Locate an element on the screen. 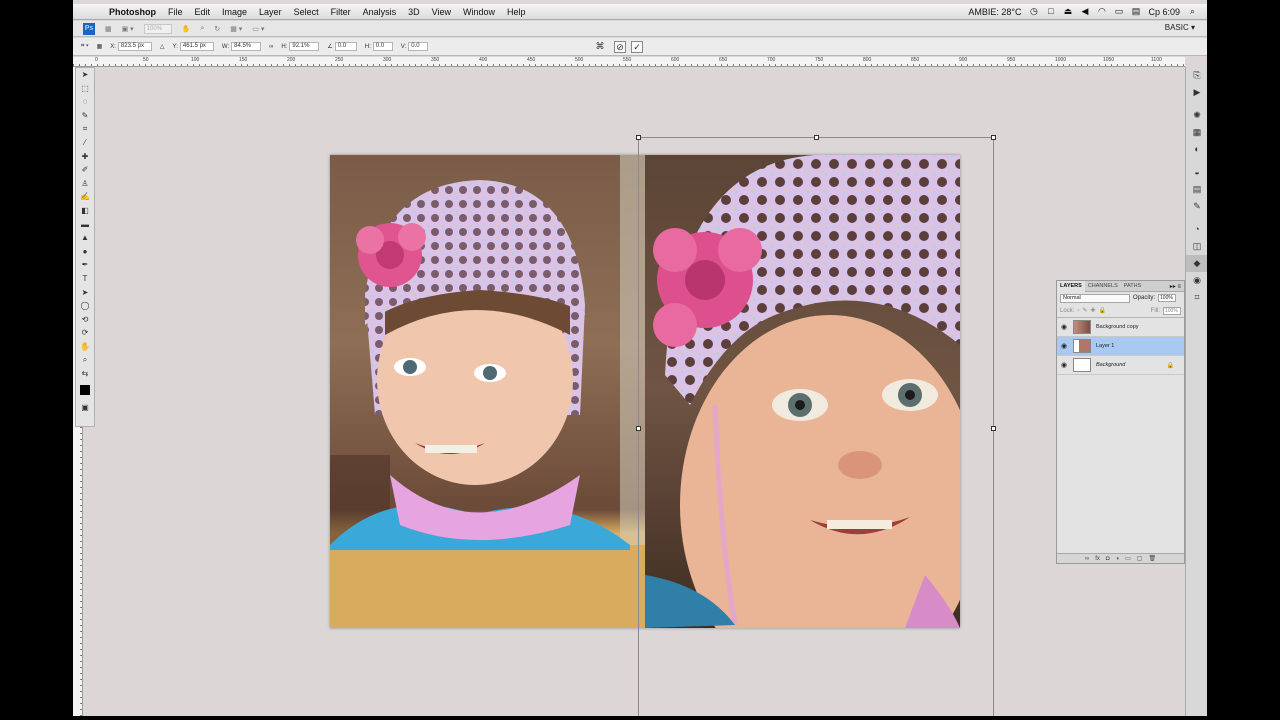 This screenshot has width=1280, height=720. v-skew-field: 0.0 is located at coordinates (418, 46).